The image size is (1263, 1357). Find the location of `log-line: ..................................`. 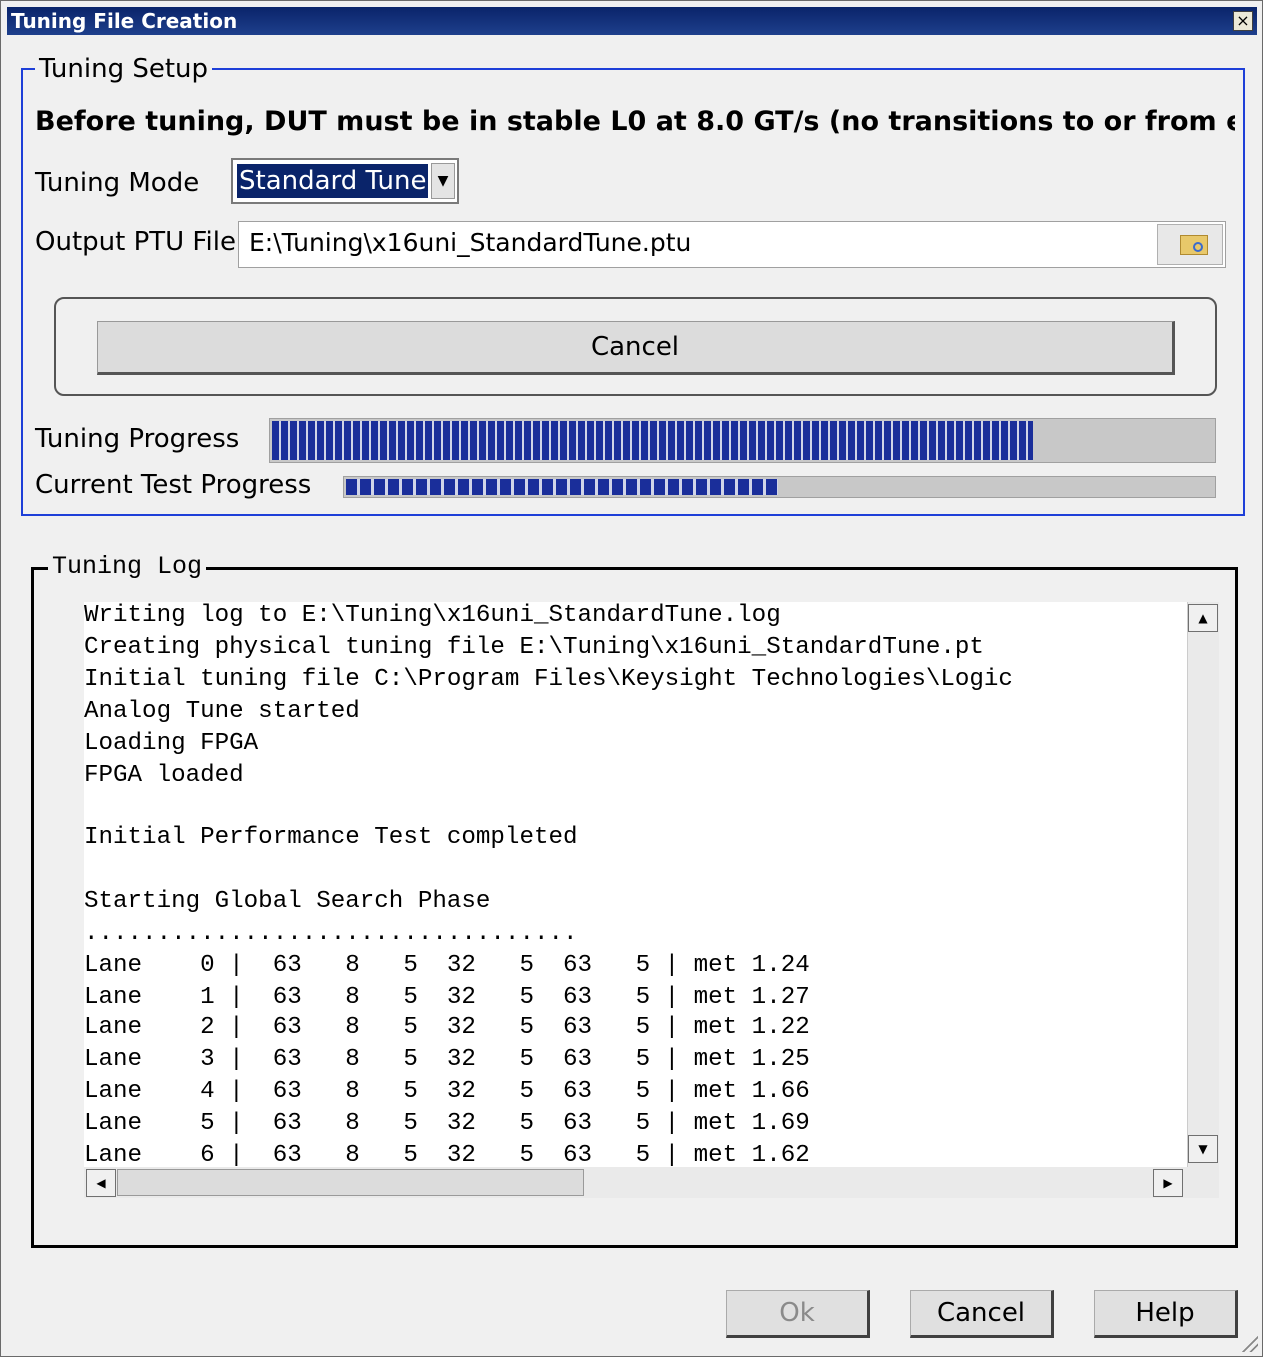

log-line: .................................. is located at coordinates (331, 933).